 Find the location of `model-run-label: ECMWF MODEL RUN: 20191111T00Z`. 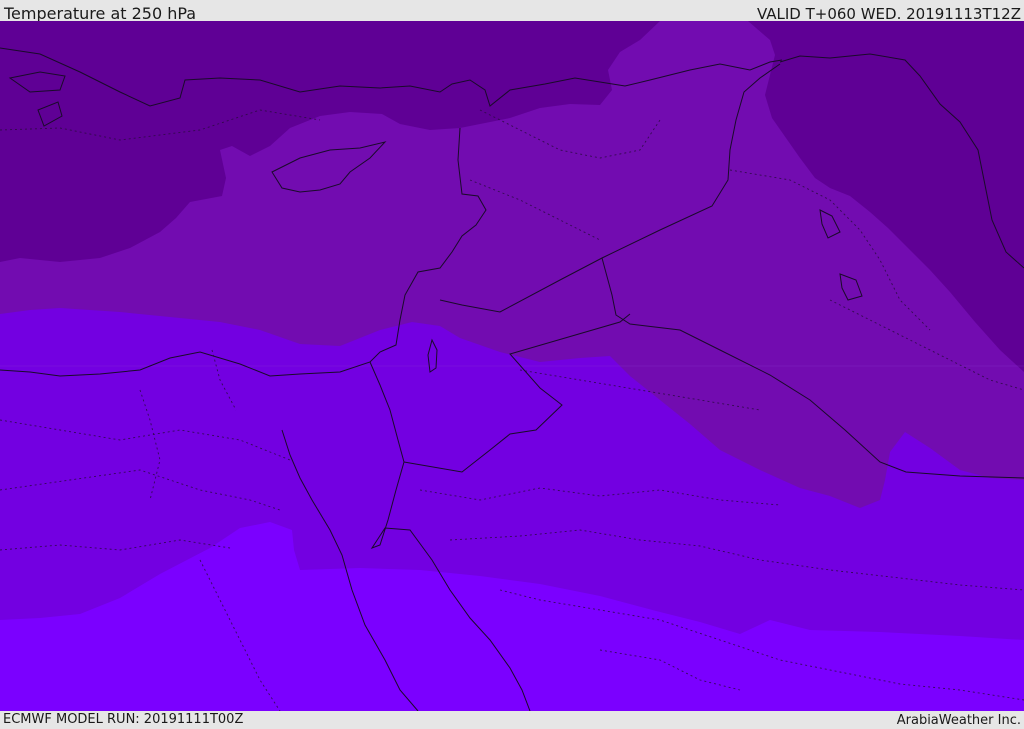

model-run-label: ECMWF MODEL RUN: 20191111T00Z is located at coordinates (123, 719).